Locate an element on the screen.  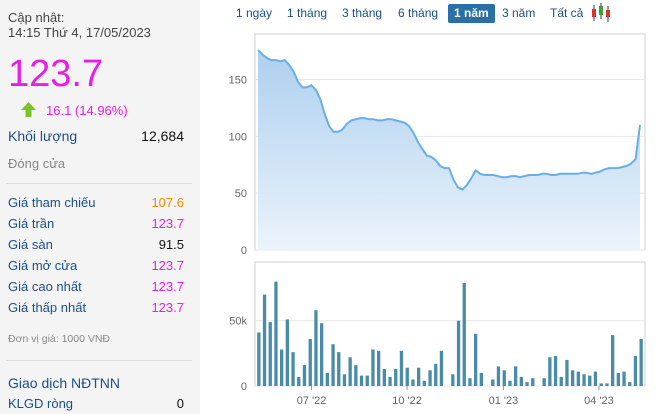
up-arrow-icon is located at coordinates (28, 109).